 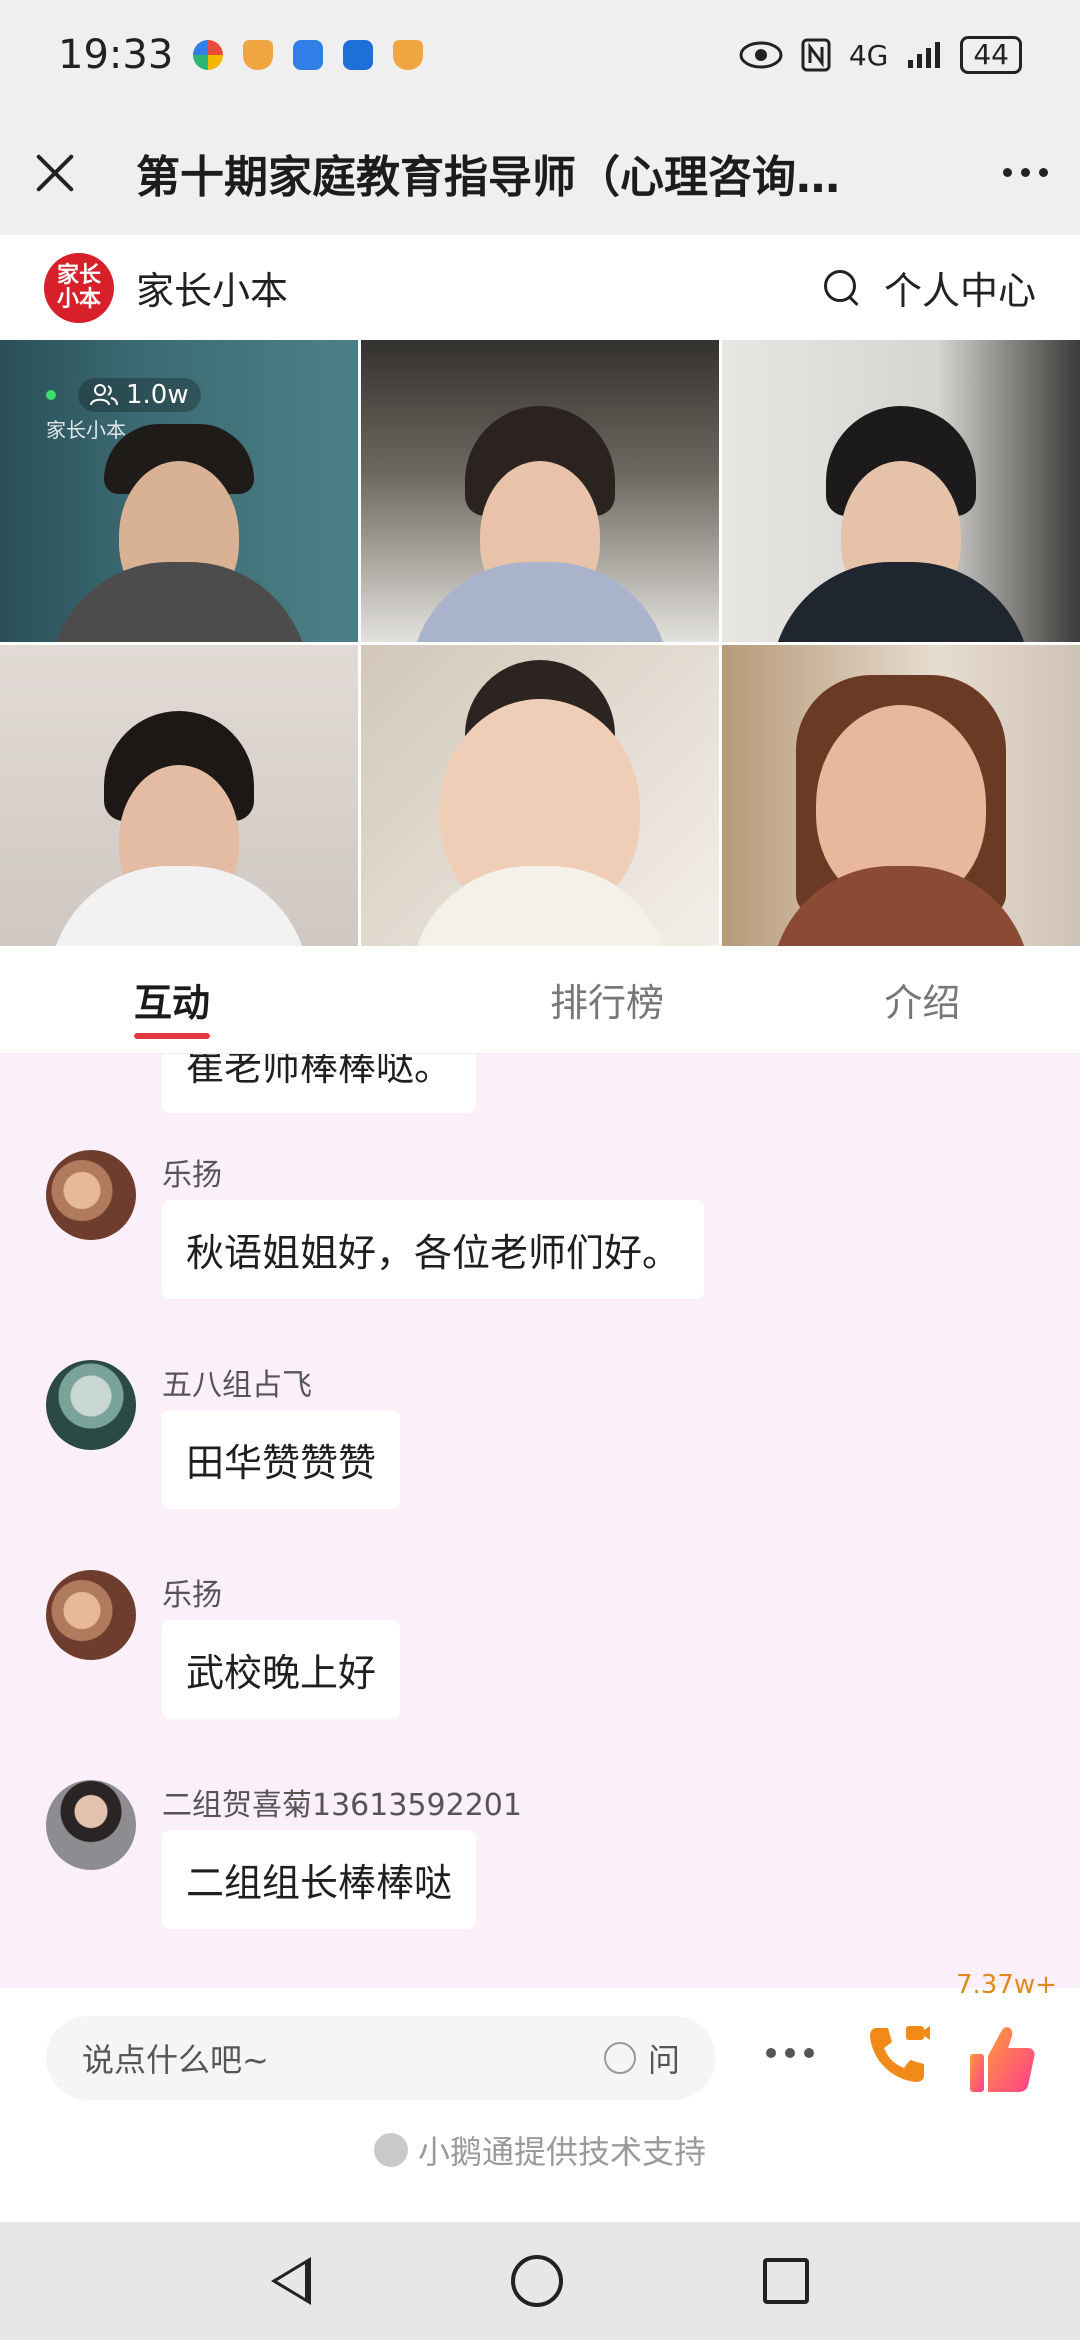 I want to click on logo-text: 家长小本, so click(x=79, y=287).